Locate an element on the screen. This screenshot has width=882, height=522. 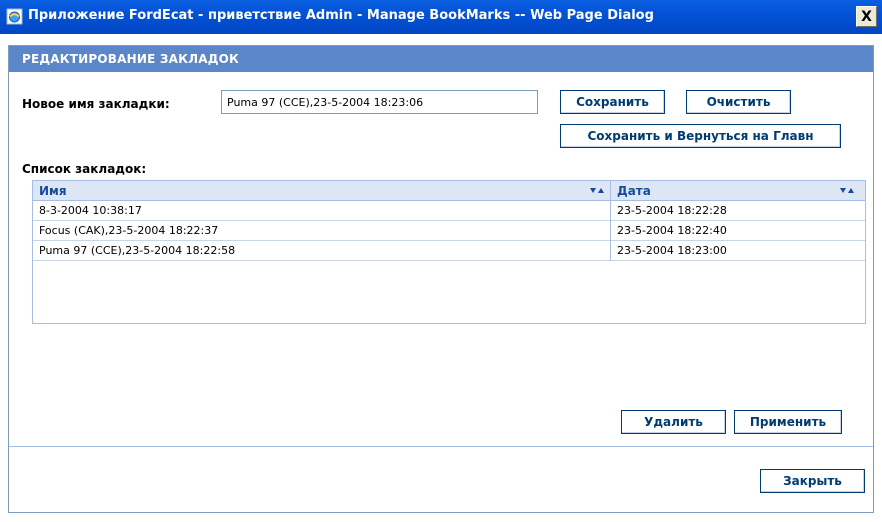
table-header: Имя Дата is located at coordinates (449, 191).